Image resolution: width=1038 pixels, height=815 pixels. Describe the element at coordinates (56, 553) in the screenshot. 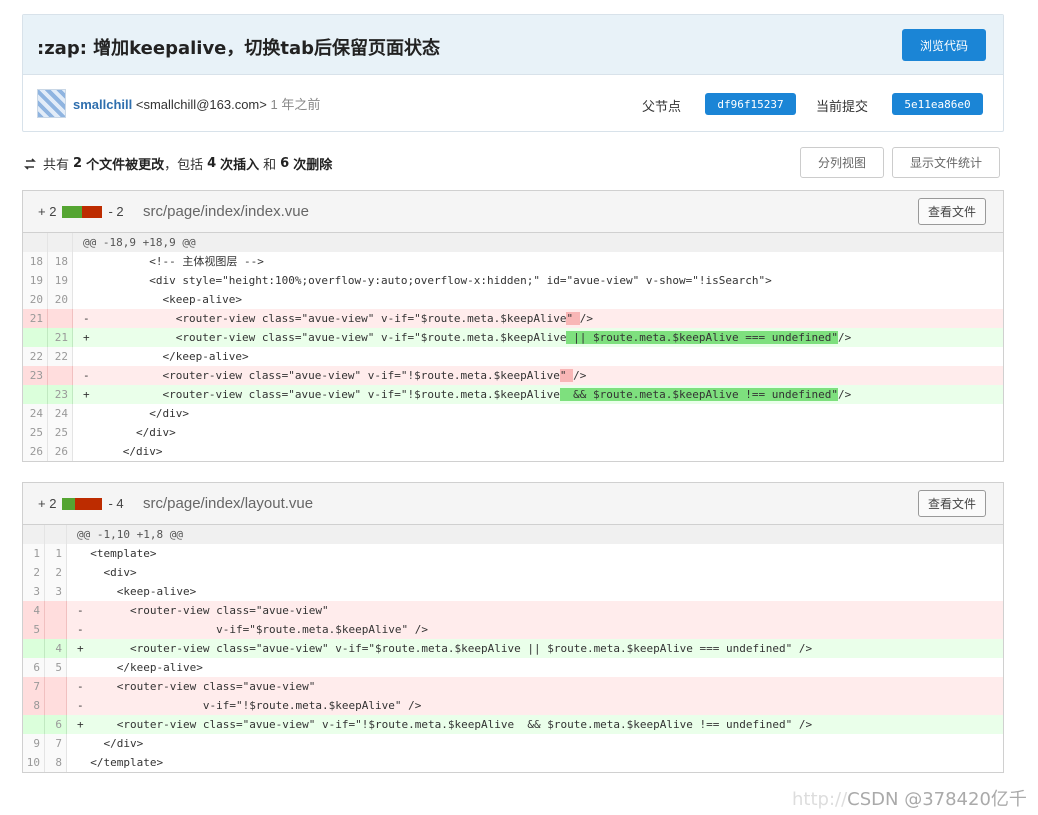

I see `new-line-number: 1` at that location.